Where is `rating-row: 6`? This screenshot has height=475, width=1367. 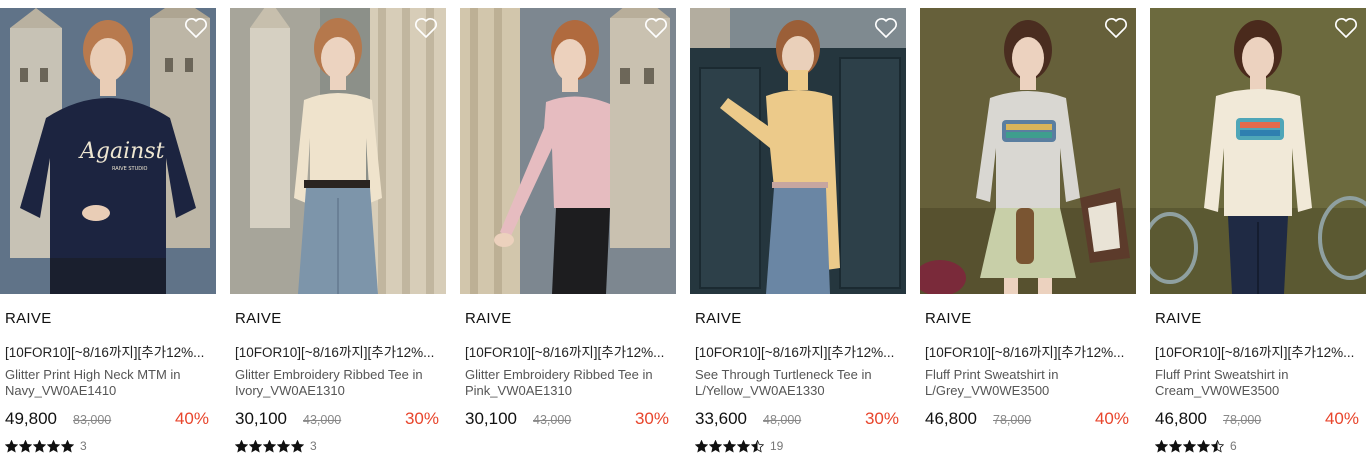 rating-row: 6 is located at coordinates (1196, 446).